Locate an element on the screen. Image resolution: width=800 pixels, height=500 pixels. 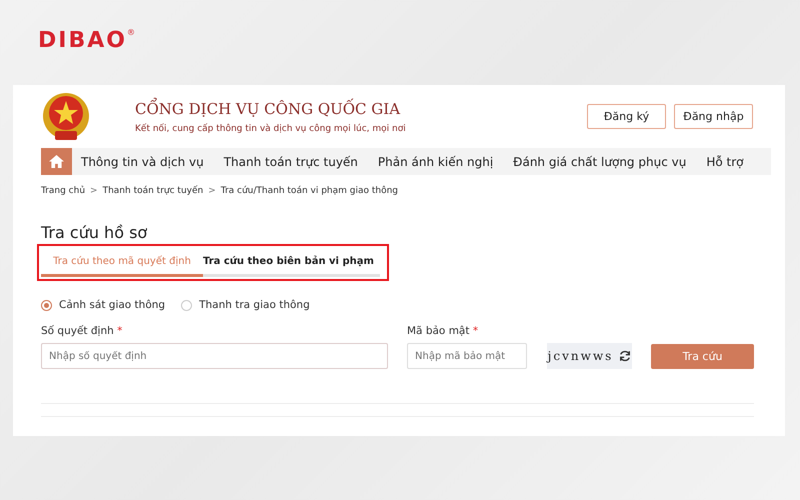
registered-mark: ® is located at coordinates (130, 32).